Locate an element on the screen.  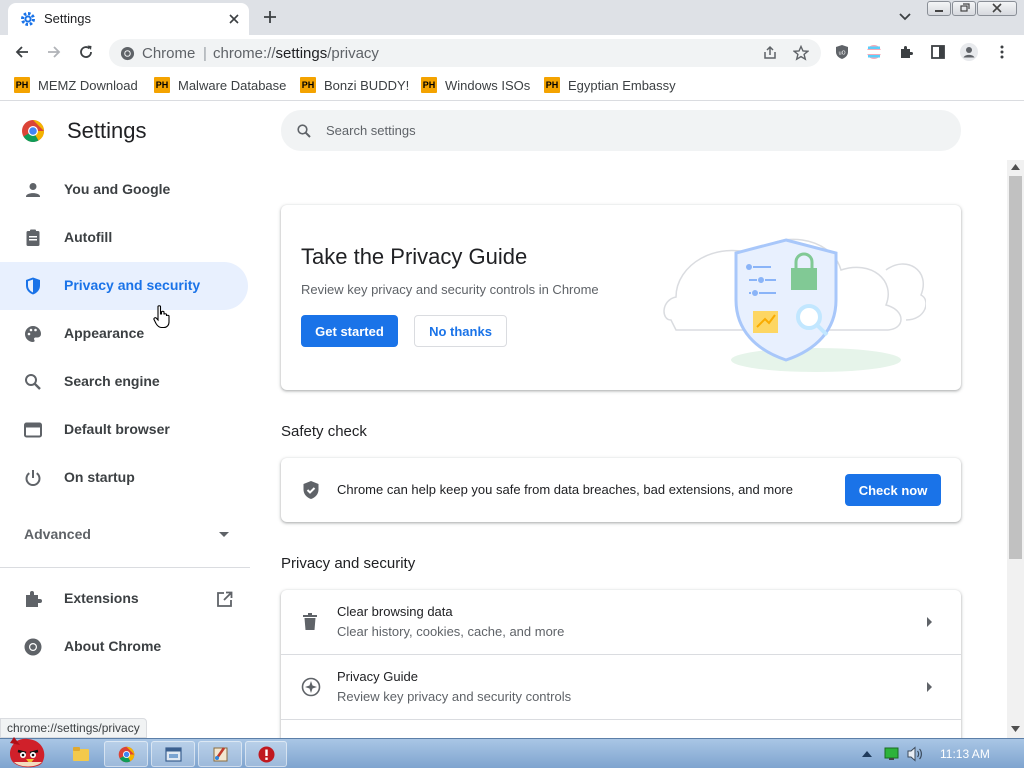
sidebar-item-default-browser: Default browser is located at coordinates (124, 430).